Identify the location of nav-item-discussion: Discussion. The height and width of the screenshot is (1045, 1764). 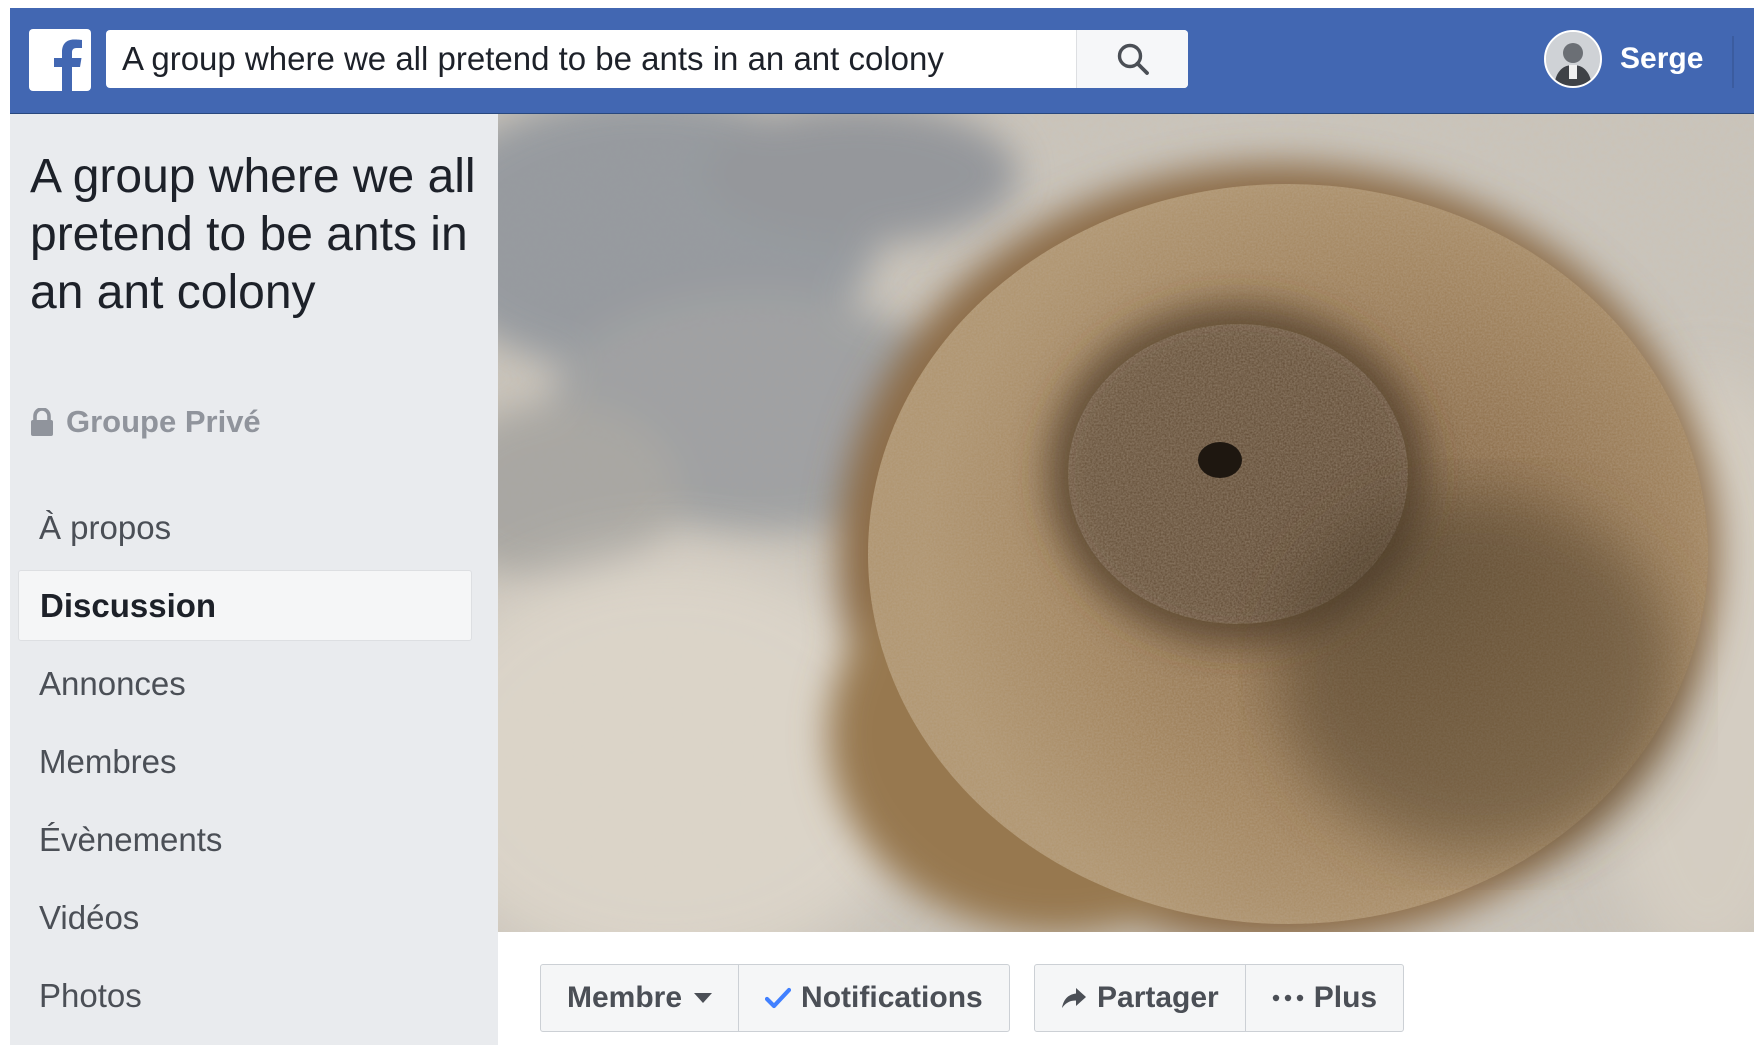
(245, 605).